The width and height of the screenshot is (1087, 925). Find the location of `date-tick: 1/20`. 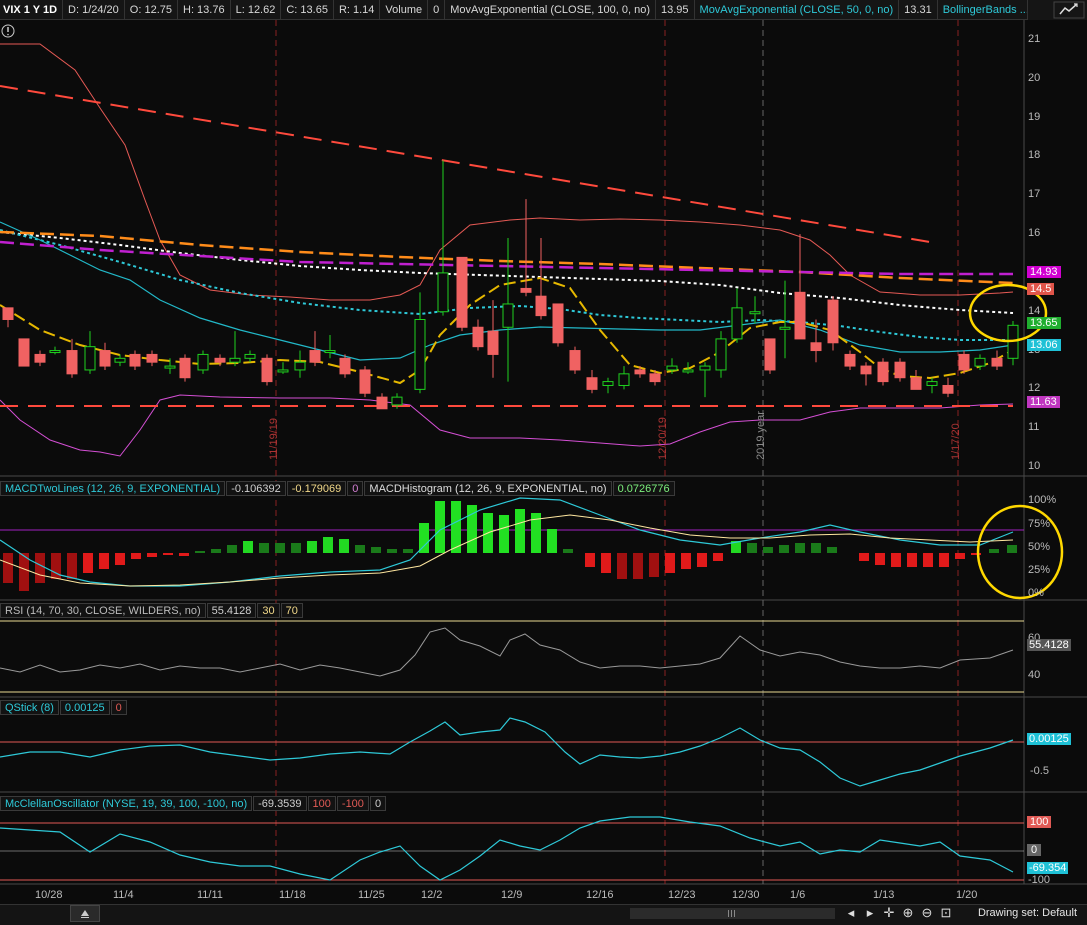

date-tick: 1/20 is located at coordinates (967, 895).